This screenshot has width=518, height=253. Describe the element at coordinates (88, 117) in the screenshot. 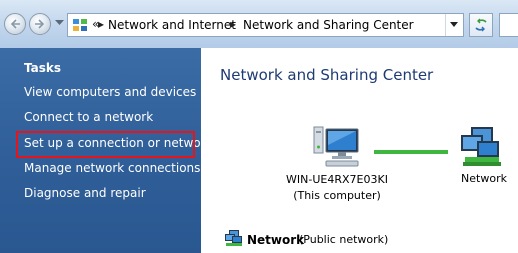

I see `task-connect-to-a-network: Connect to a network` at that location.